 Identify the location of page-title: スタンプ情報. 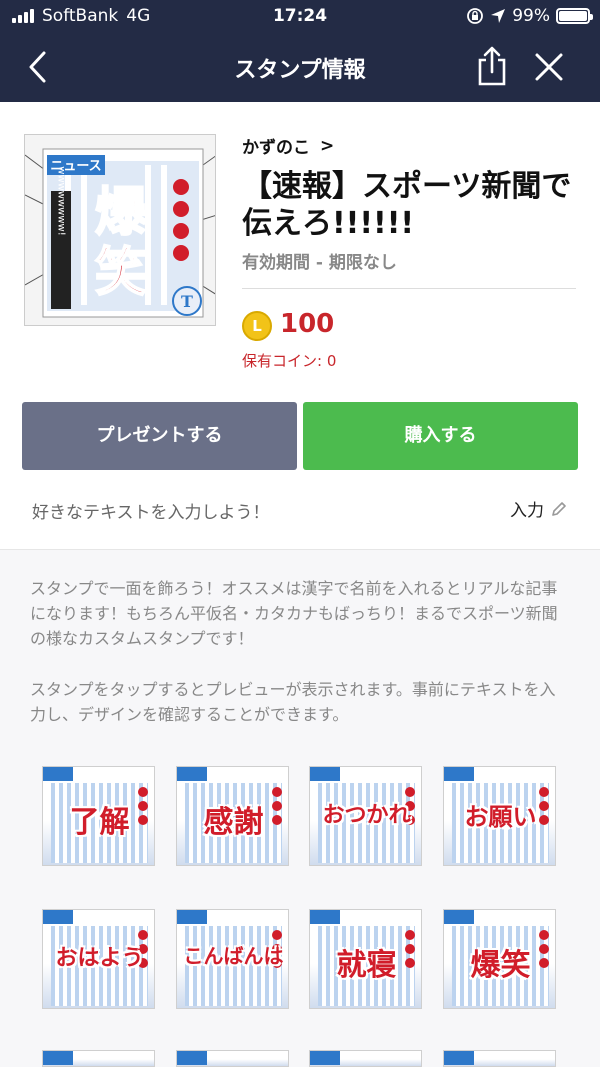
(300, 70).